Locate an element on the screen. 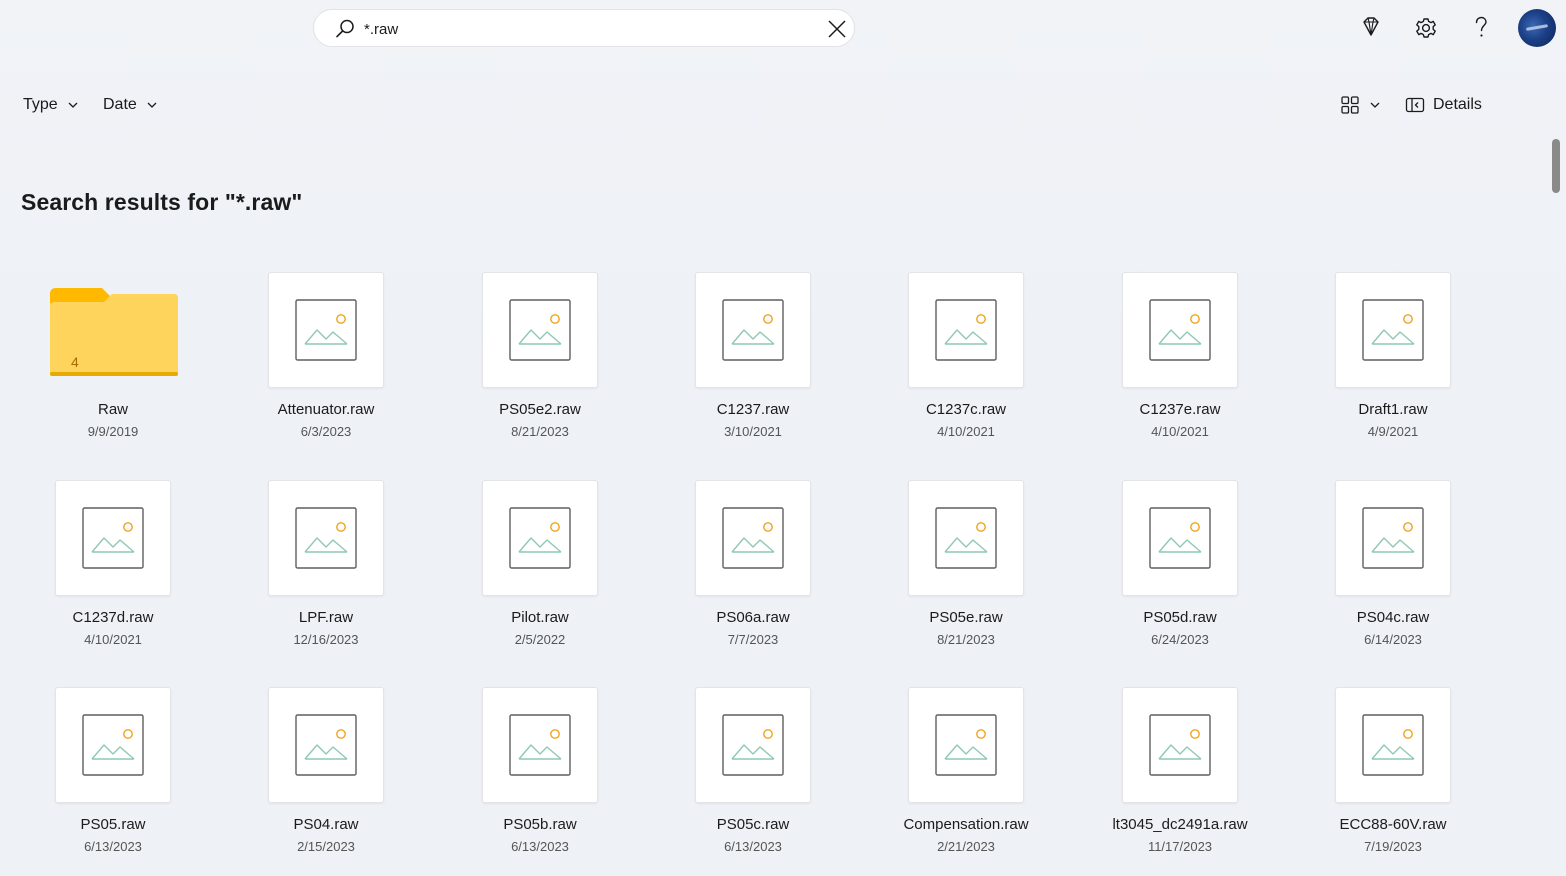 The width and height of the screenshot is (1566, 876). file-date: 2/15/2023 is located at coordinates (326, 846).